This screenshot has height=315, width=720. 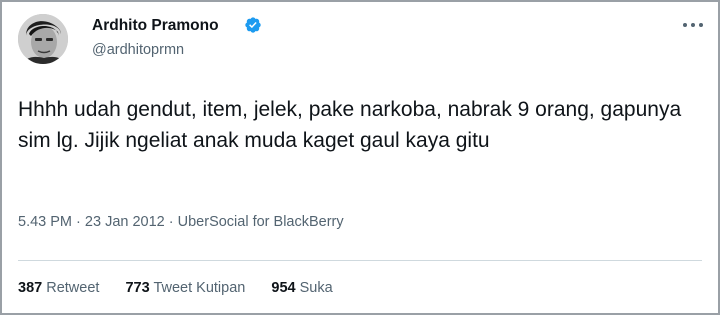 What do you see at coordinates (138, 50) in the screenshot?
I see `author-handle: @ardhitoprmn` at bounding box center [138, 50].